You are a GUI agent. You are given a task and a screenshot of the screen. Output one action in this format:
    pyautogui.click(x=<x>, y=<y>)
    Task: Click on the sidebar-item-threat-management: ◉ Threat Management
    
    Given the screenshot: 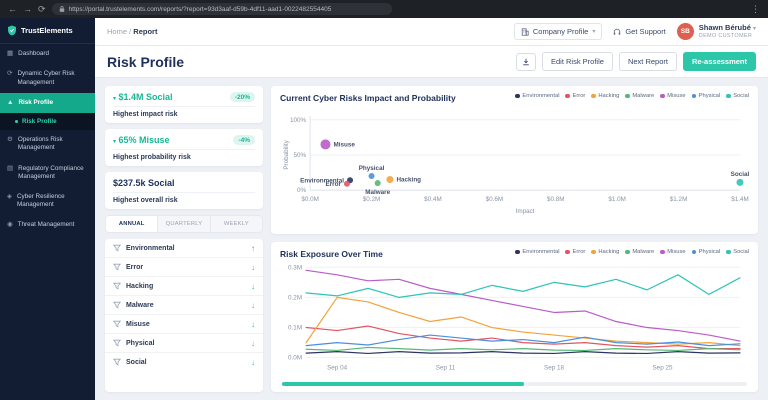 What is the action you would take?
    pyautogui.click(x=47, y=225)
    